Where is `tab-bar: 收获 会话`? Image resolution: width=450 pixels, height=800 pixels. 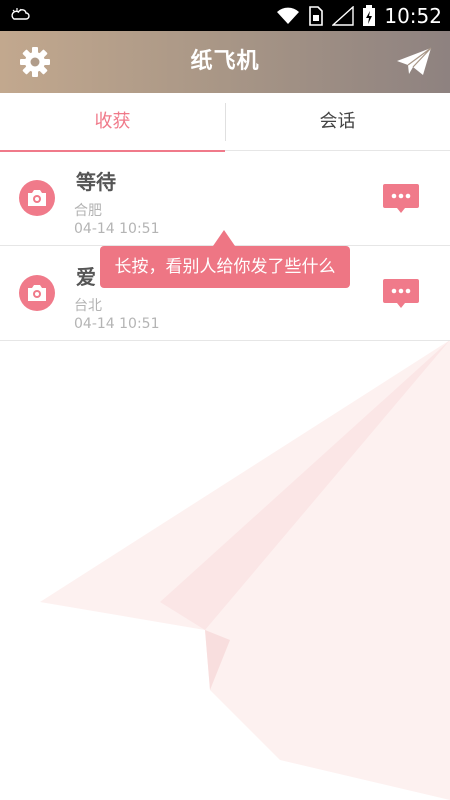 tab-bar: 收获 会话 is located at coordinates (225, 122).